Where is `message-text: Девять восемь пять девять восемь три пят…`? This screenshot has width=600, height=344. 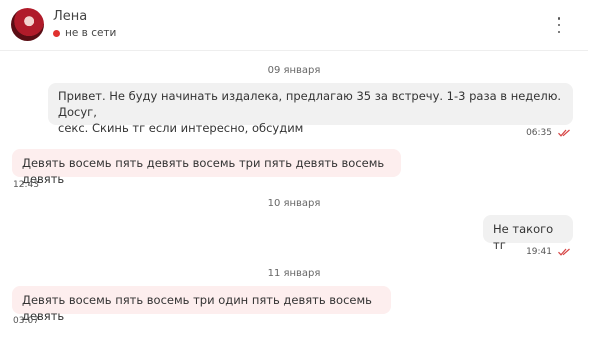 message-text: Девять восемь пять девять восемь три пят… is located at coordinates (203, 171).